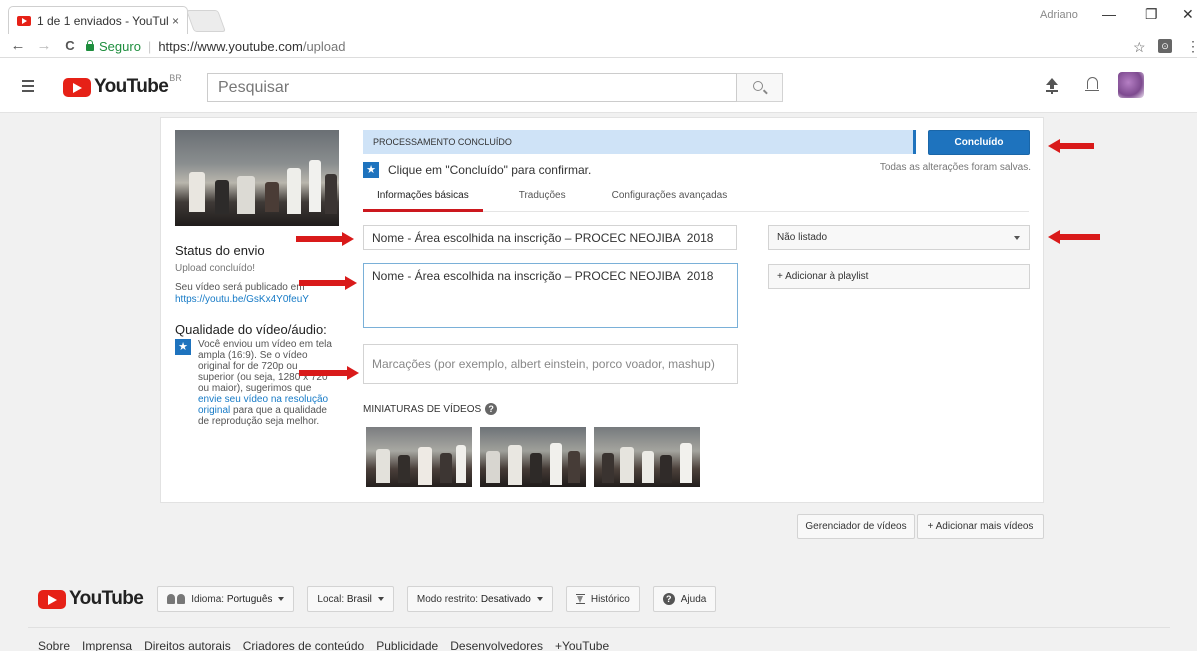 The width and height of the screenshot is (1197, 651). What do you see at coordinates (106, 598) in the screenshot?
I see `footer-logo-wordmark: YouTube` at bounding box center [106, 598].